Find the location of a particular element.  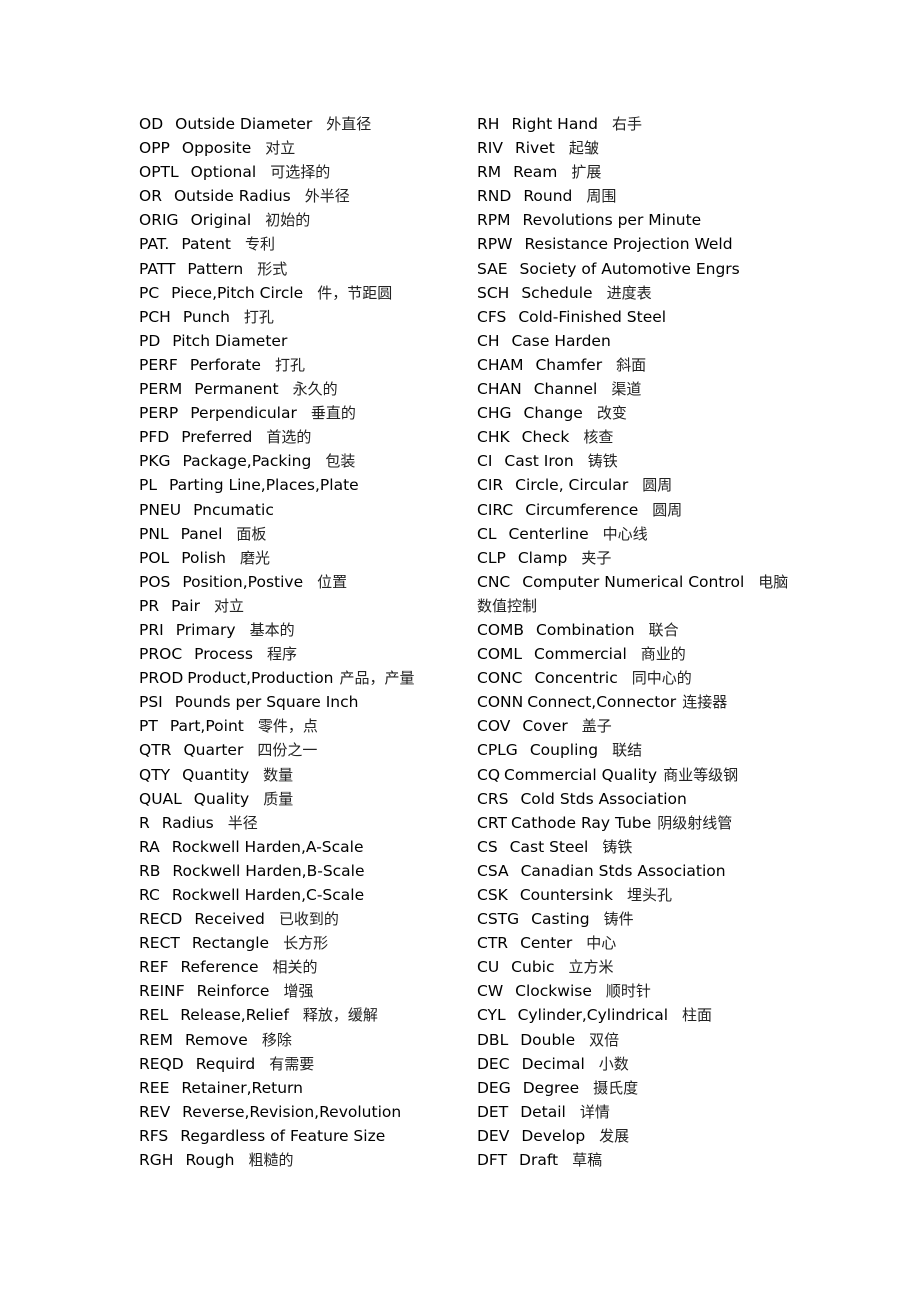

entry-zh: 柱面 is located at coordinates (697, 1015).